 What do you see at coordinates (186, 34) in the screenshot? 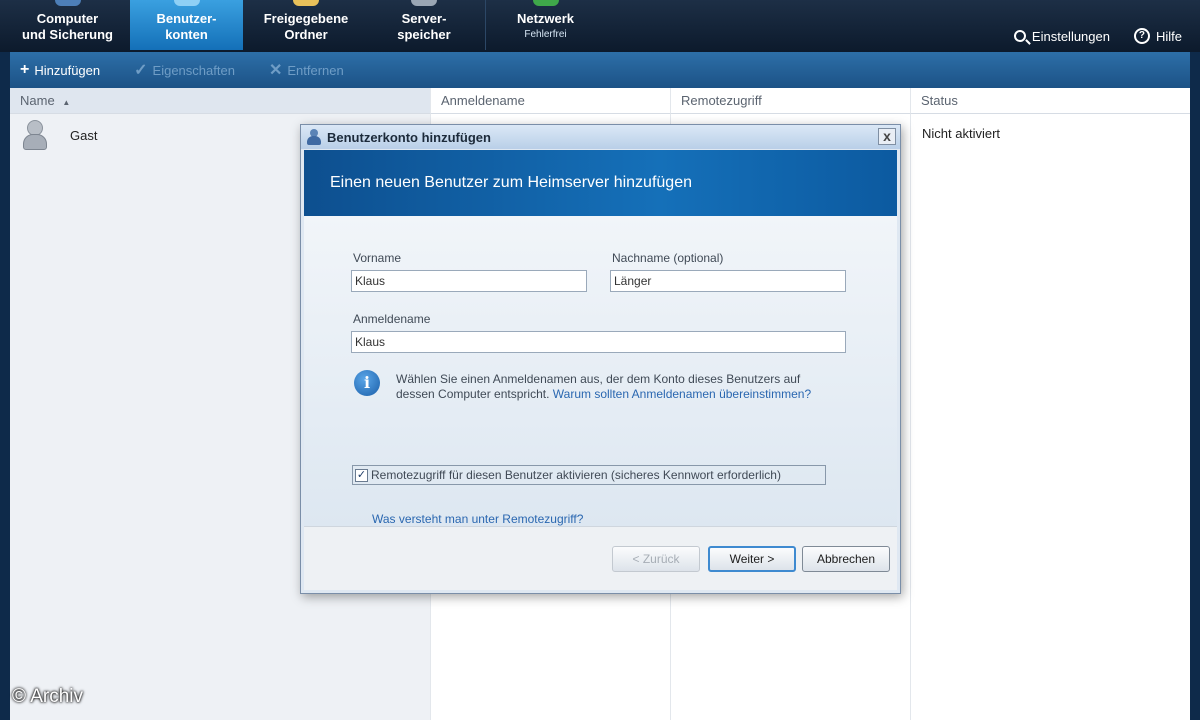
I see `tab-label-line2: konten` at bounding box center [186, 34].